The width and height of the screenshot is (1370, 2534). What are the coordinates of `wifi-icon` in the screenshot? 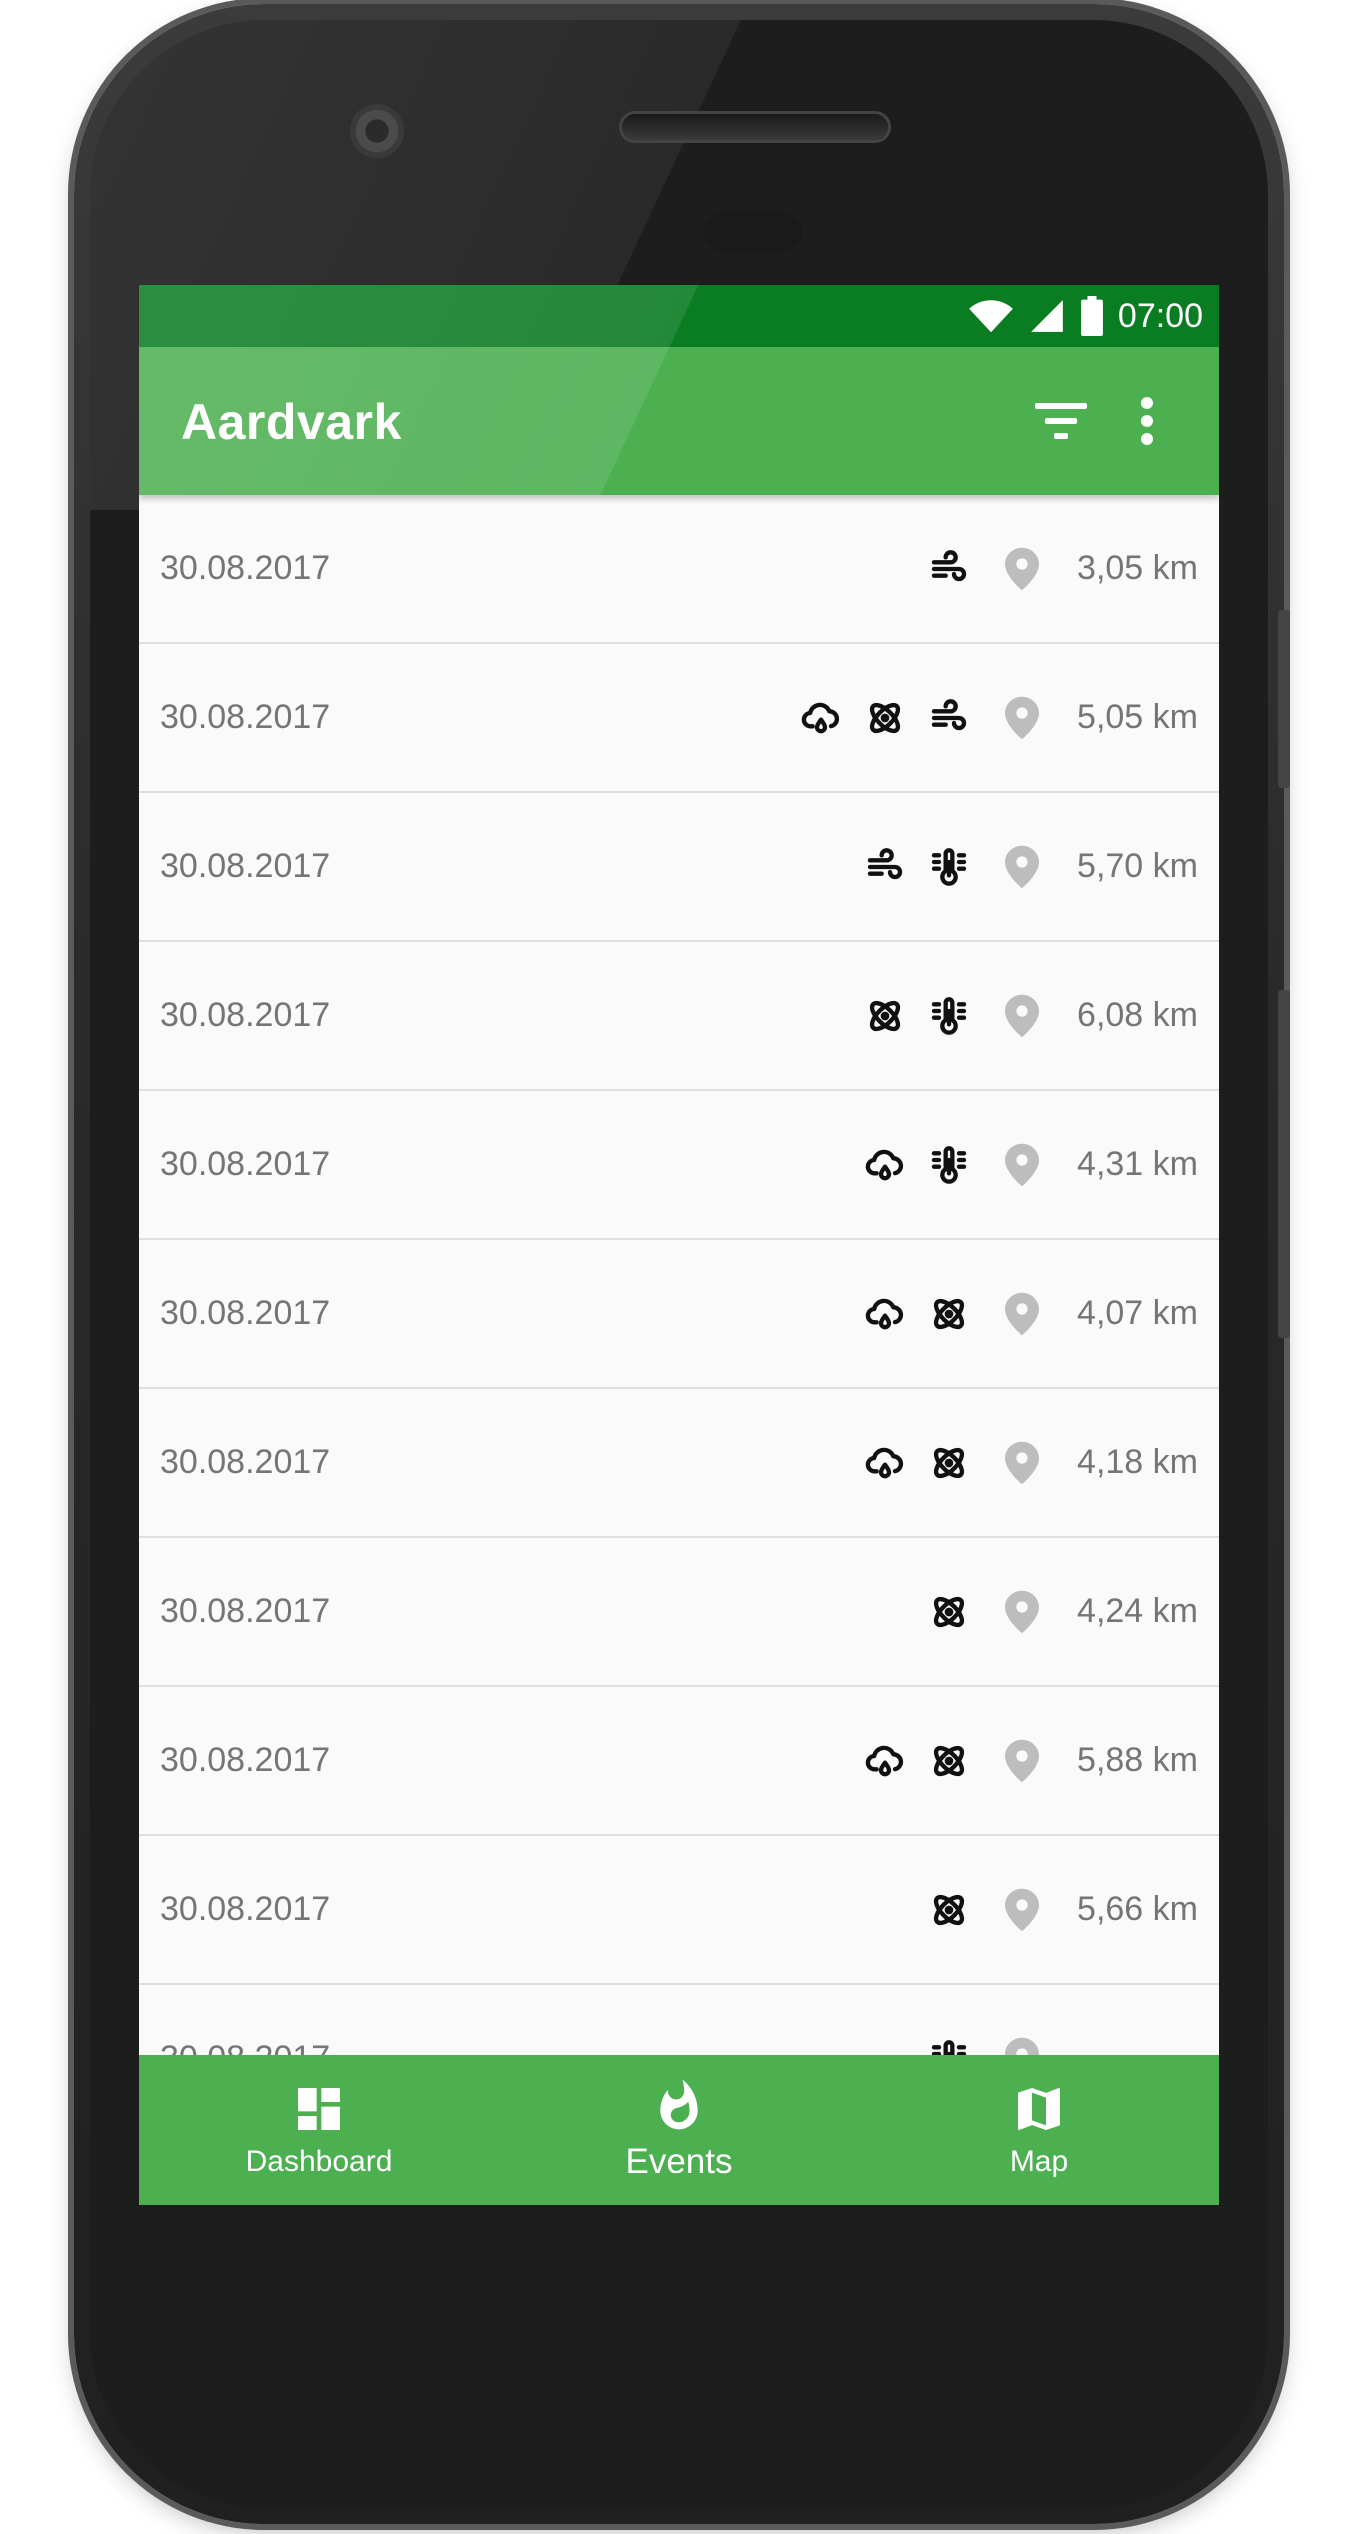 It's located at (991, 316).